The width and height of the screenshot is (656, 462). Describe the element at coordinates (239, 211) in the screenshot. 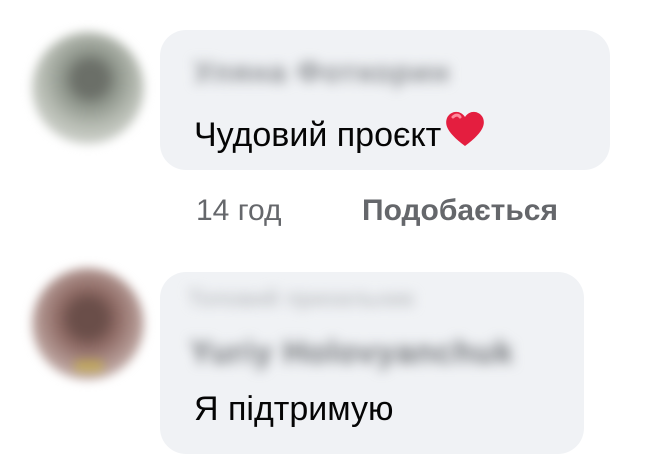

I see `comment-timestamp: 14 год` at that location.